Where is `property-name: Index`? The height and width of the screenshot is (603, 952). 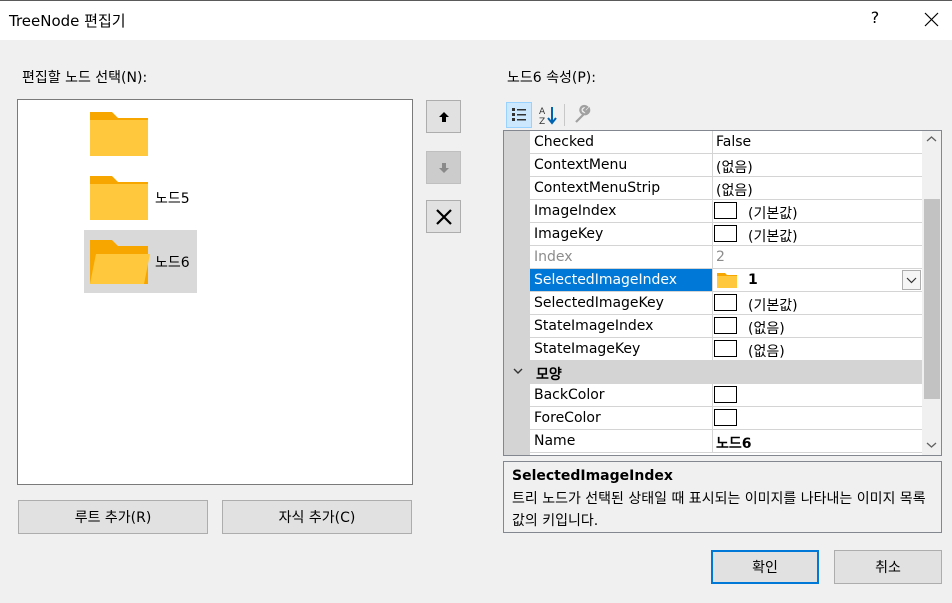 property-name: Index is located at coordinates (553, 257).